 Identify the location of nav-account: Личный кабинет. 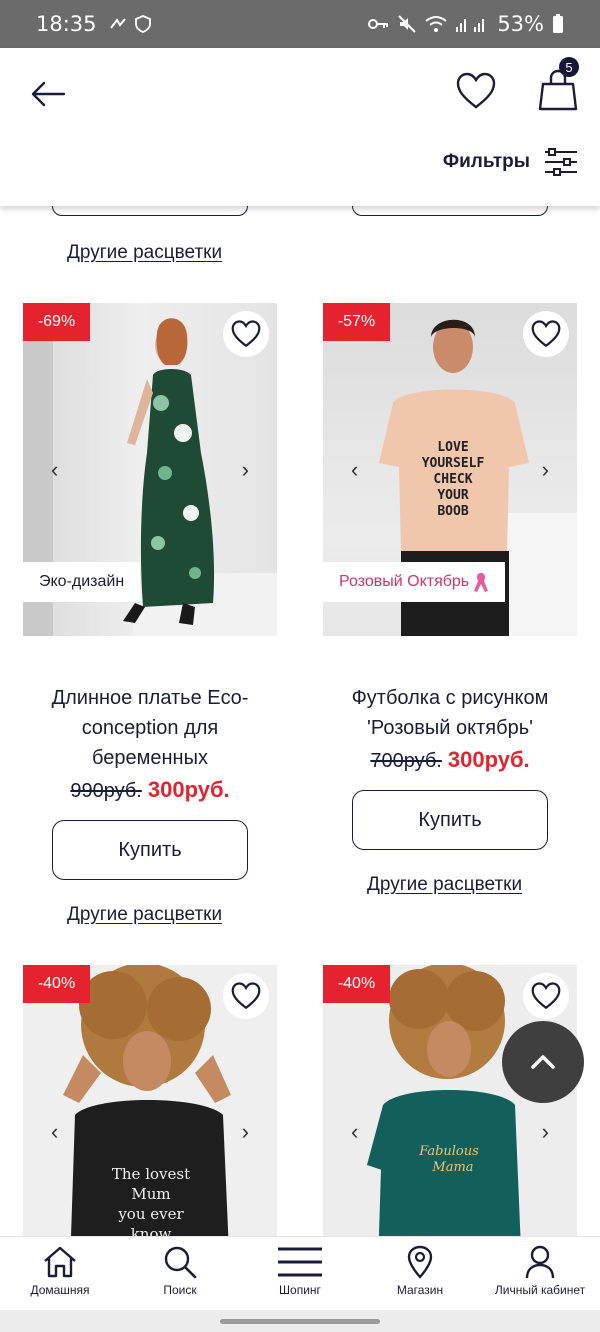
(540, 1273).